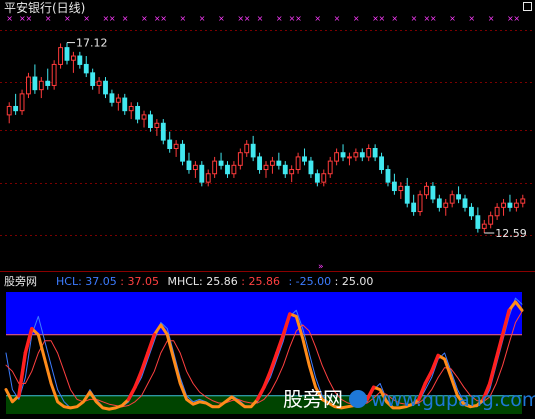 The height and width of the screenshot is (419, 535). What do you see at coordinates (86, 281) in the screenshot?
I see `hcl-label: HCL: 37.05` at bounding box center [86, 281].